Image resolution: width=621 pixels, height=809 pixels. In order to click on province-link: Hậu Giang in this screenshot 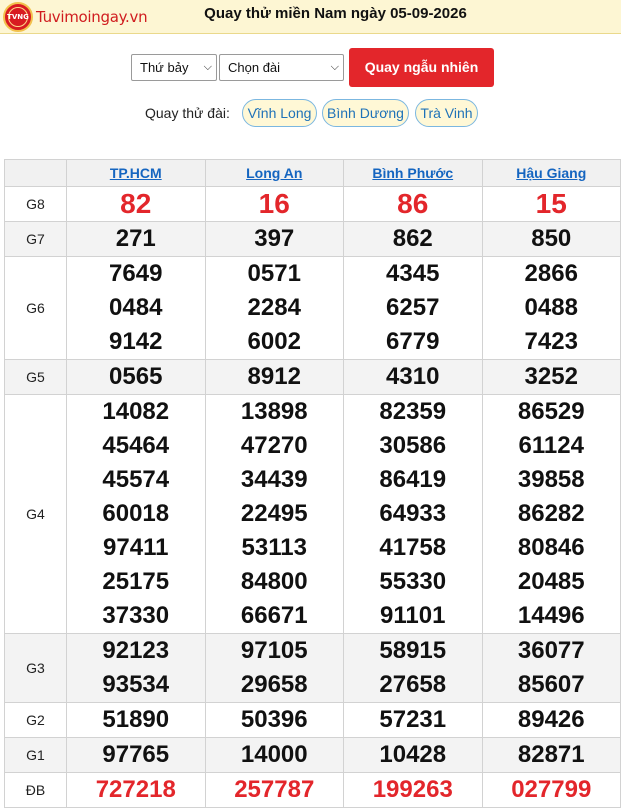, I will do `click(551, 173)`.